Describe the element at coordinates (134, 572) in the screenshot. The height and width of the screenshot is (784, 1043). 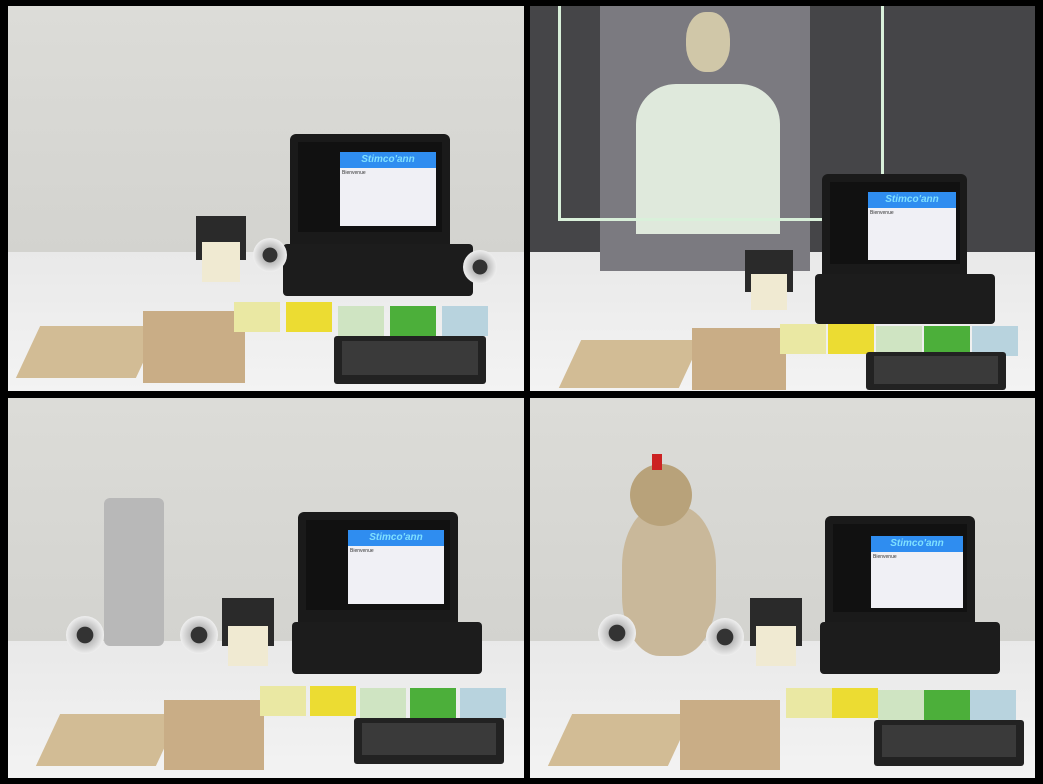
I see `humanoid-robot` at that location.